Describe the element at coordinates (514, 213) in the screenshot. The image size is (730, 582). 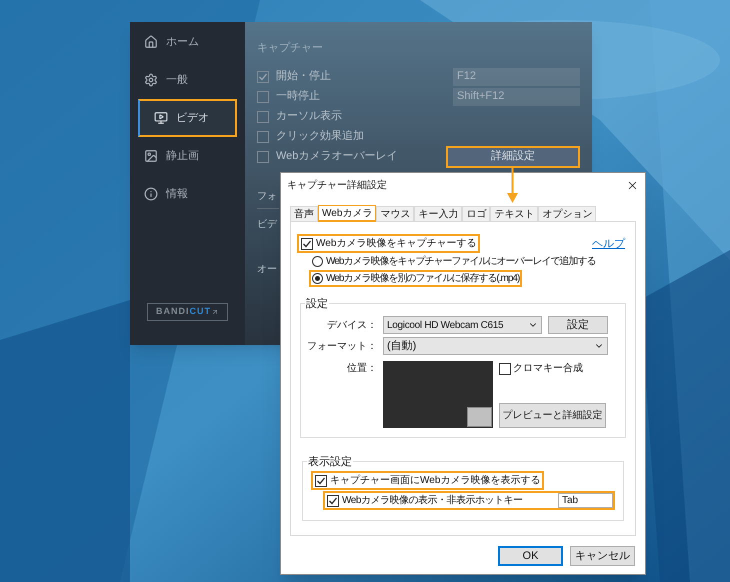
I see `tab: テキスト` at that location.